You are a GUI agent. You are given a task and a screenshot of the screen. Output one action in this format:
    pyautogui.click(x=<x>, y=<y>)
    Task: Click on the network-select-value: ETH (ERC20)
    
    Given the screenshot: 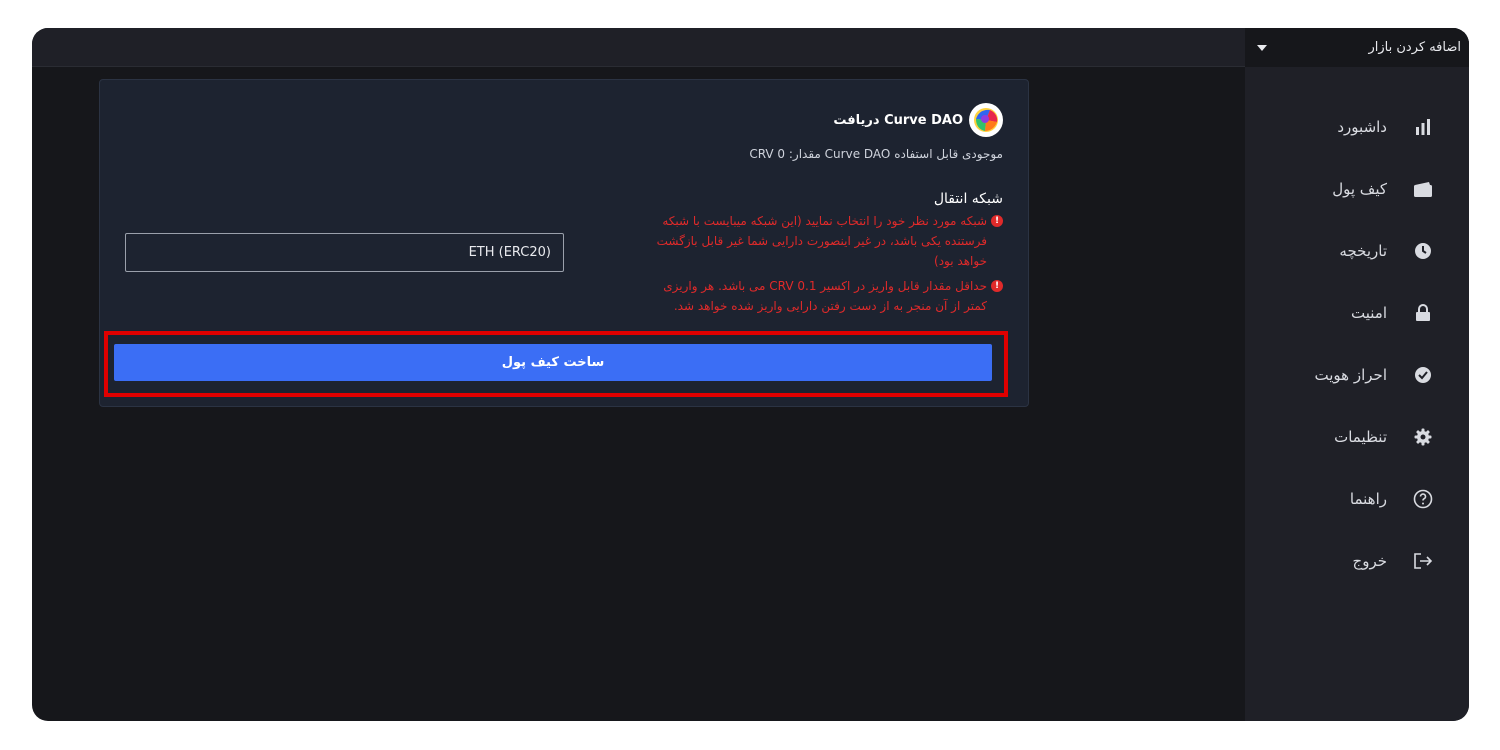 What is the action you would take?
    pyautogui.click(x=509, y=252)
    